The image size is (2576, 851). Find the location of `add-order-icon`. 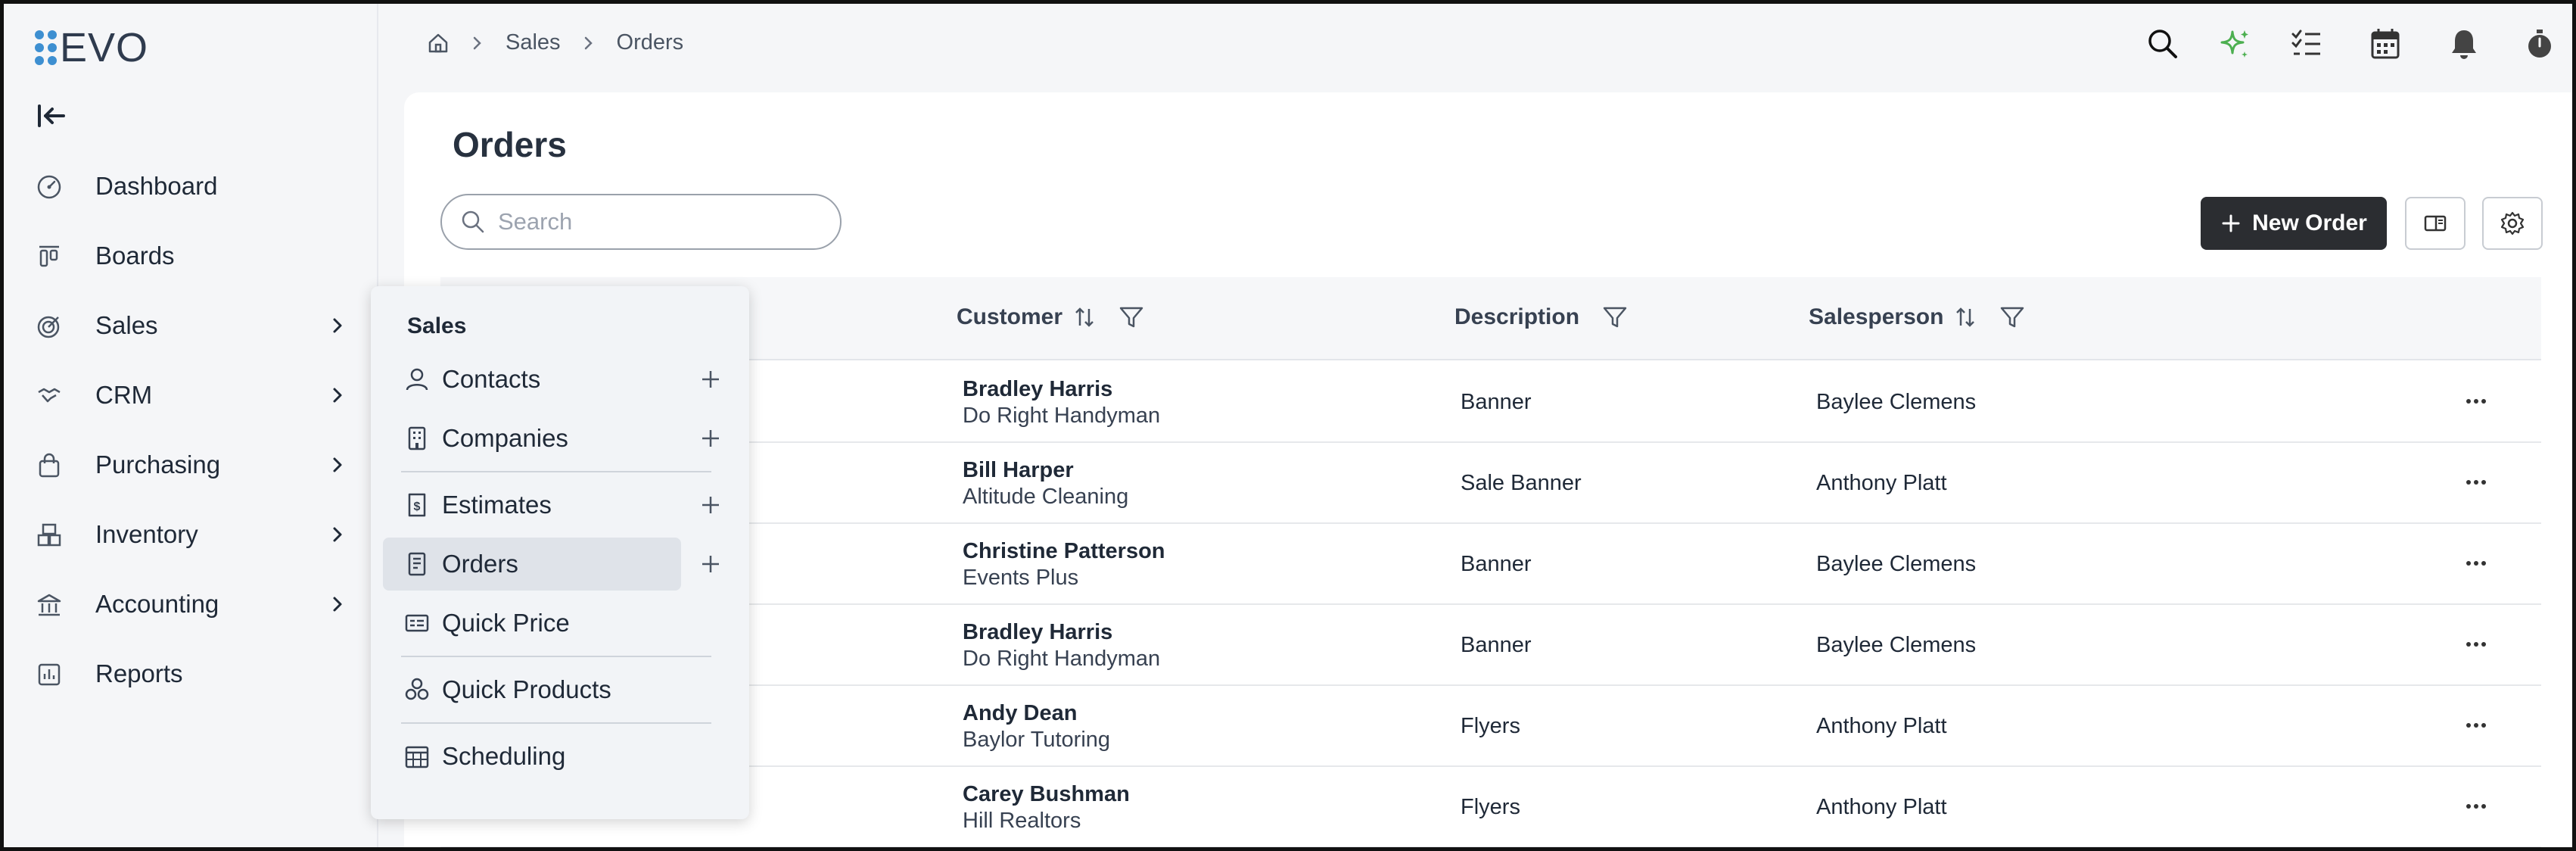

add-order-icon is located at coordinates (710, 564).